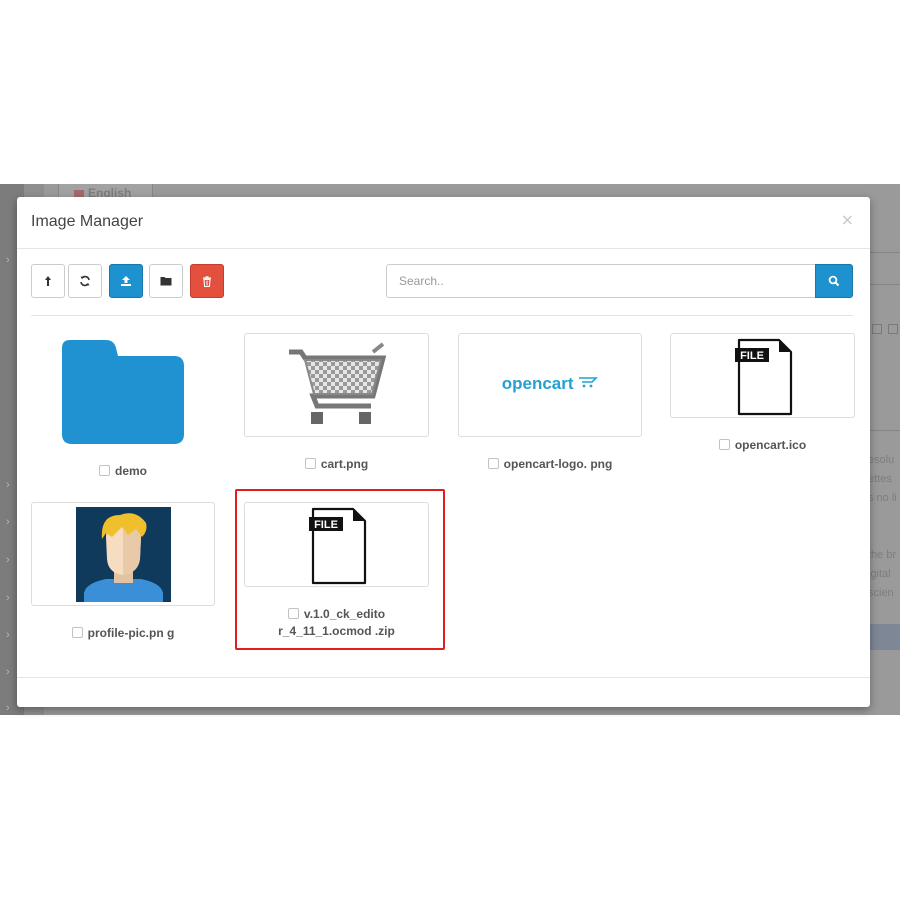 The height and width of the screenshot is (900, 900). I want to click on background-text: the br, so click(882, 555).